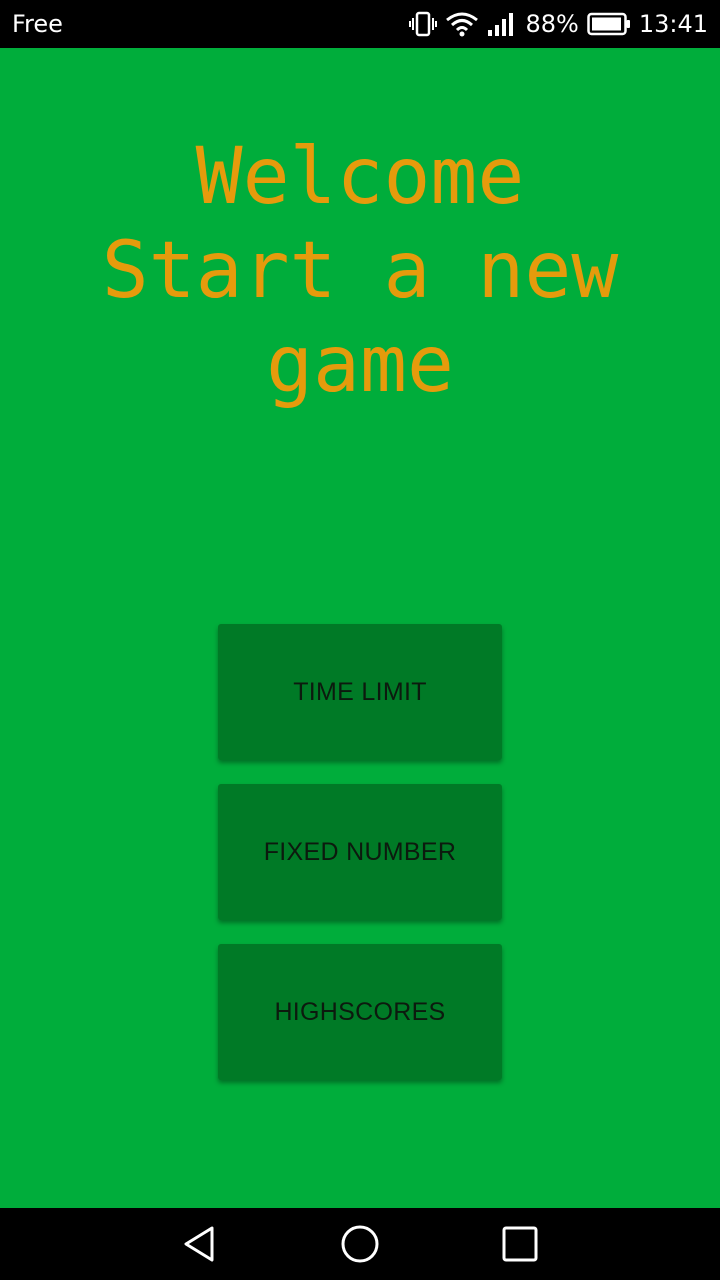 This screenshot has width=720, height=1280. What do you see at coordinates (360, 365) in the screenshot?
I see `title-line: game` at bounding box center [360, 365].